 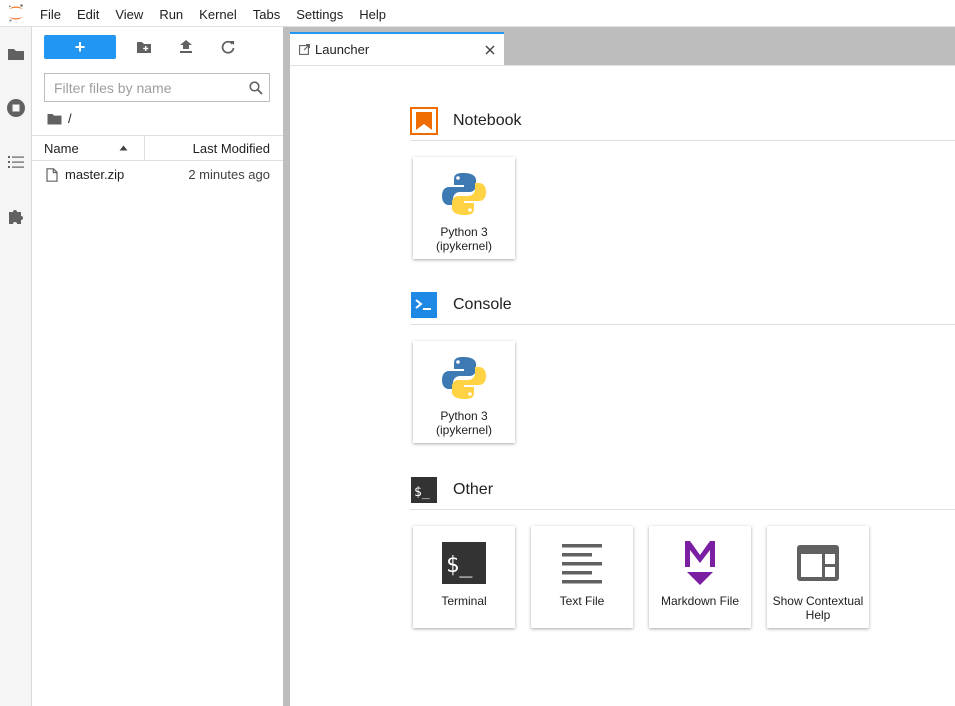 What do you see at coordinates (622, 46) in the screenshot?
I see `tab-bar: Launcher` at bounding box center [622, 46].